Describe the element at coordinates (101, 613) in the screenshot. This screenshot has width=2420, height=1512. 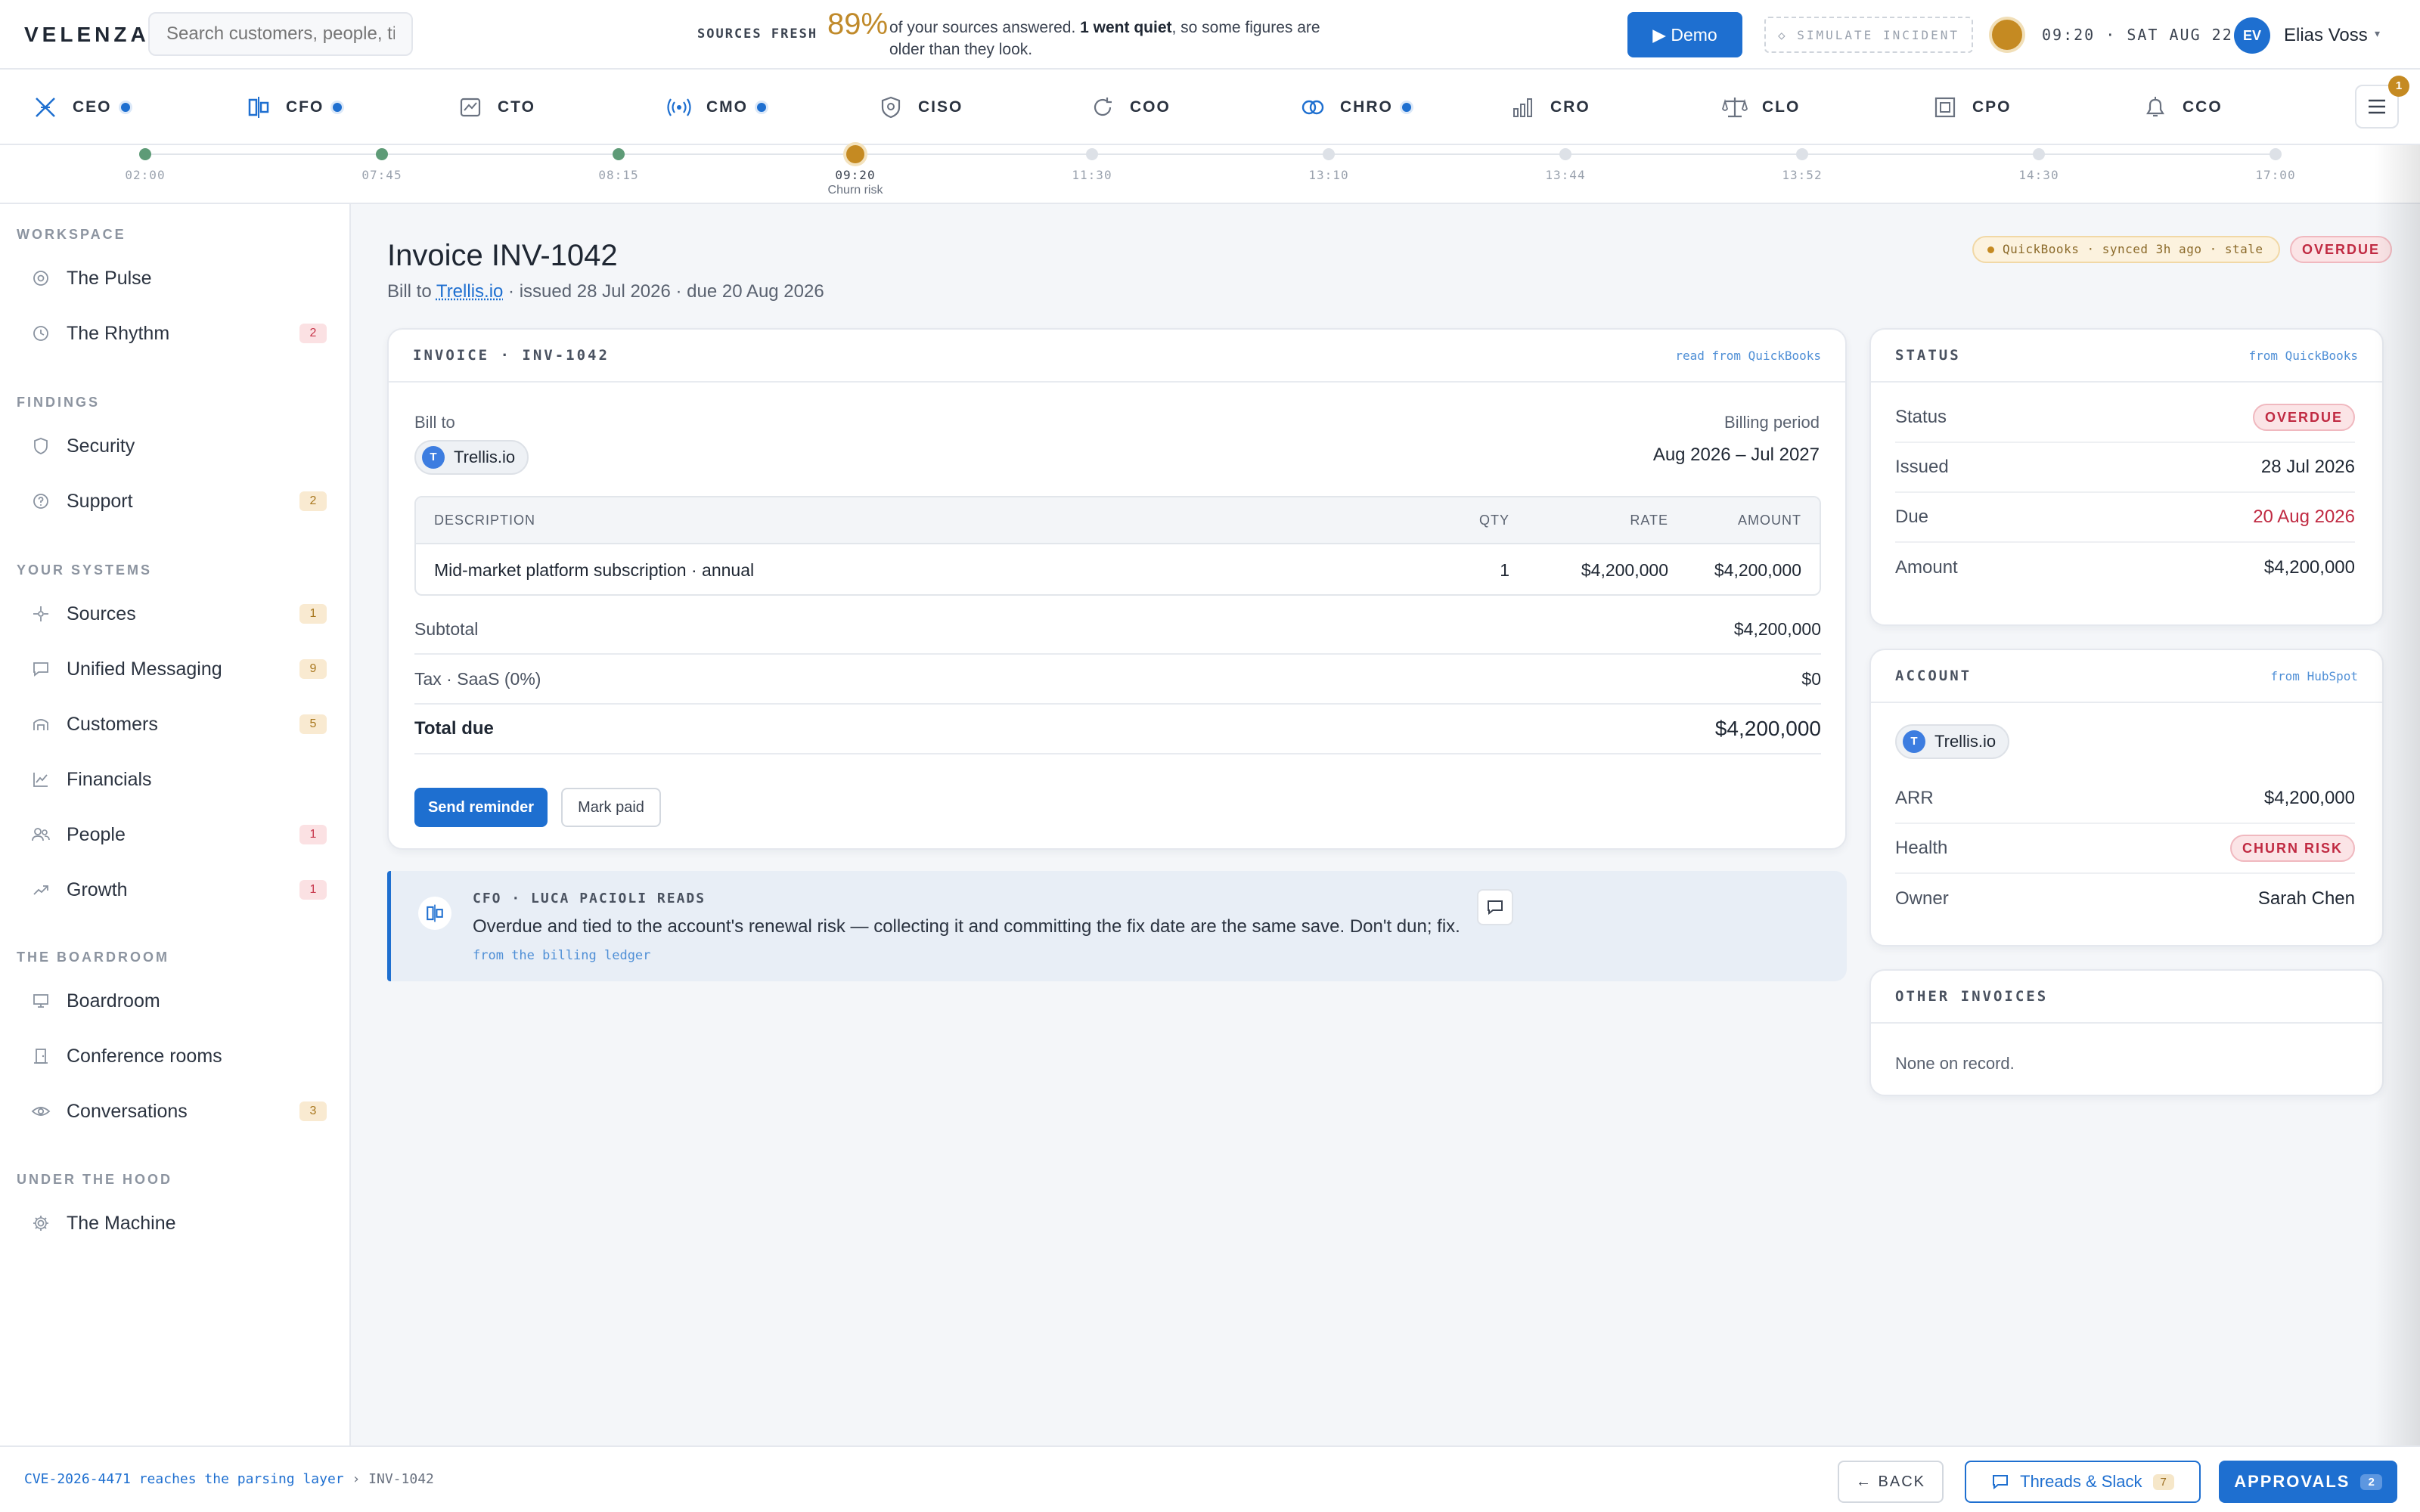
I see `sidebar-item-label: Sources` at that location.